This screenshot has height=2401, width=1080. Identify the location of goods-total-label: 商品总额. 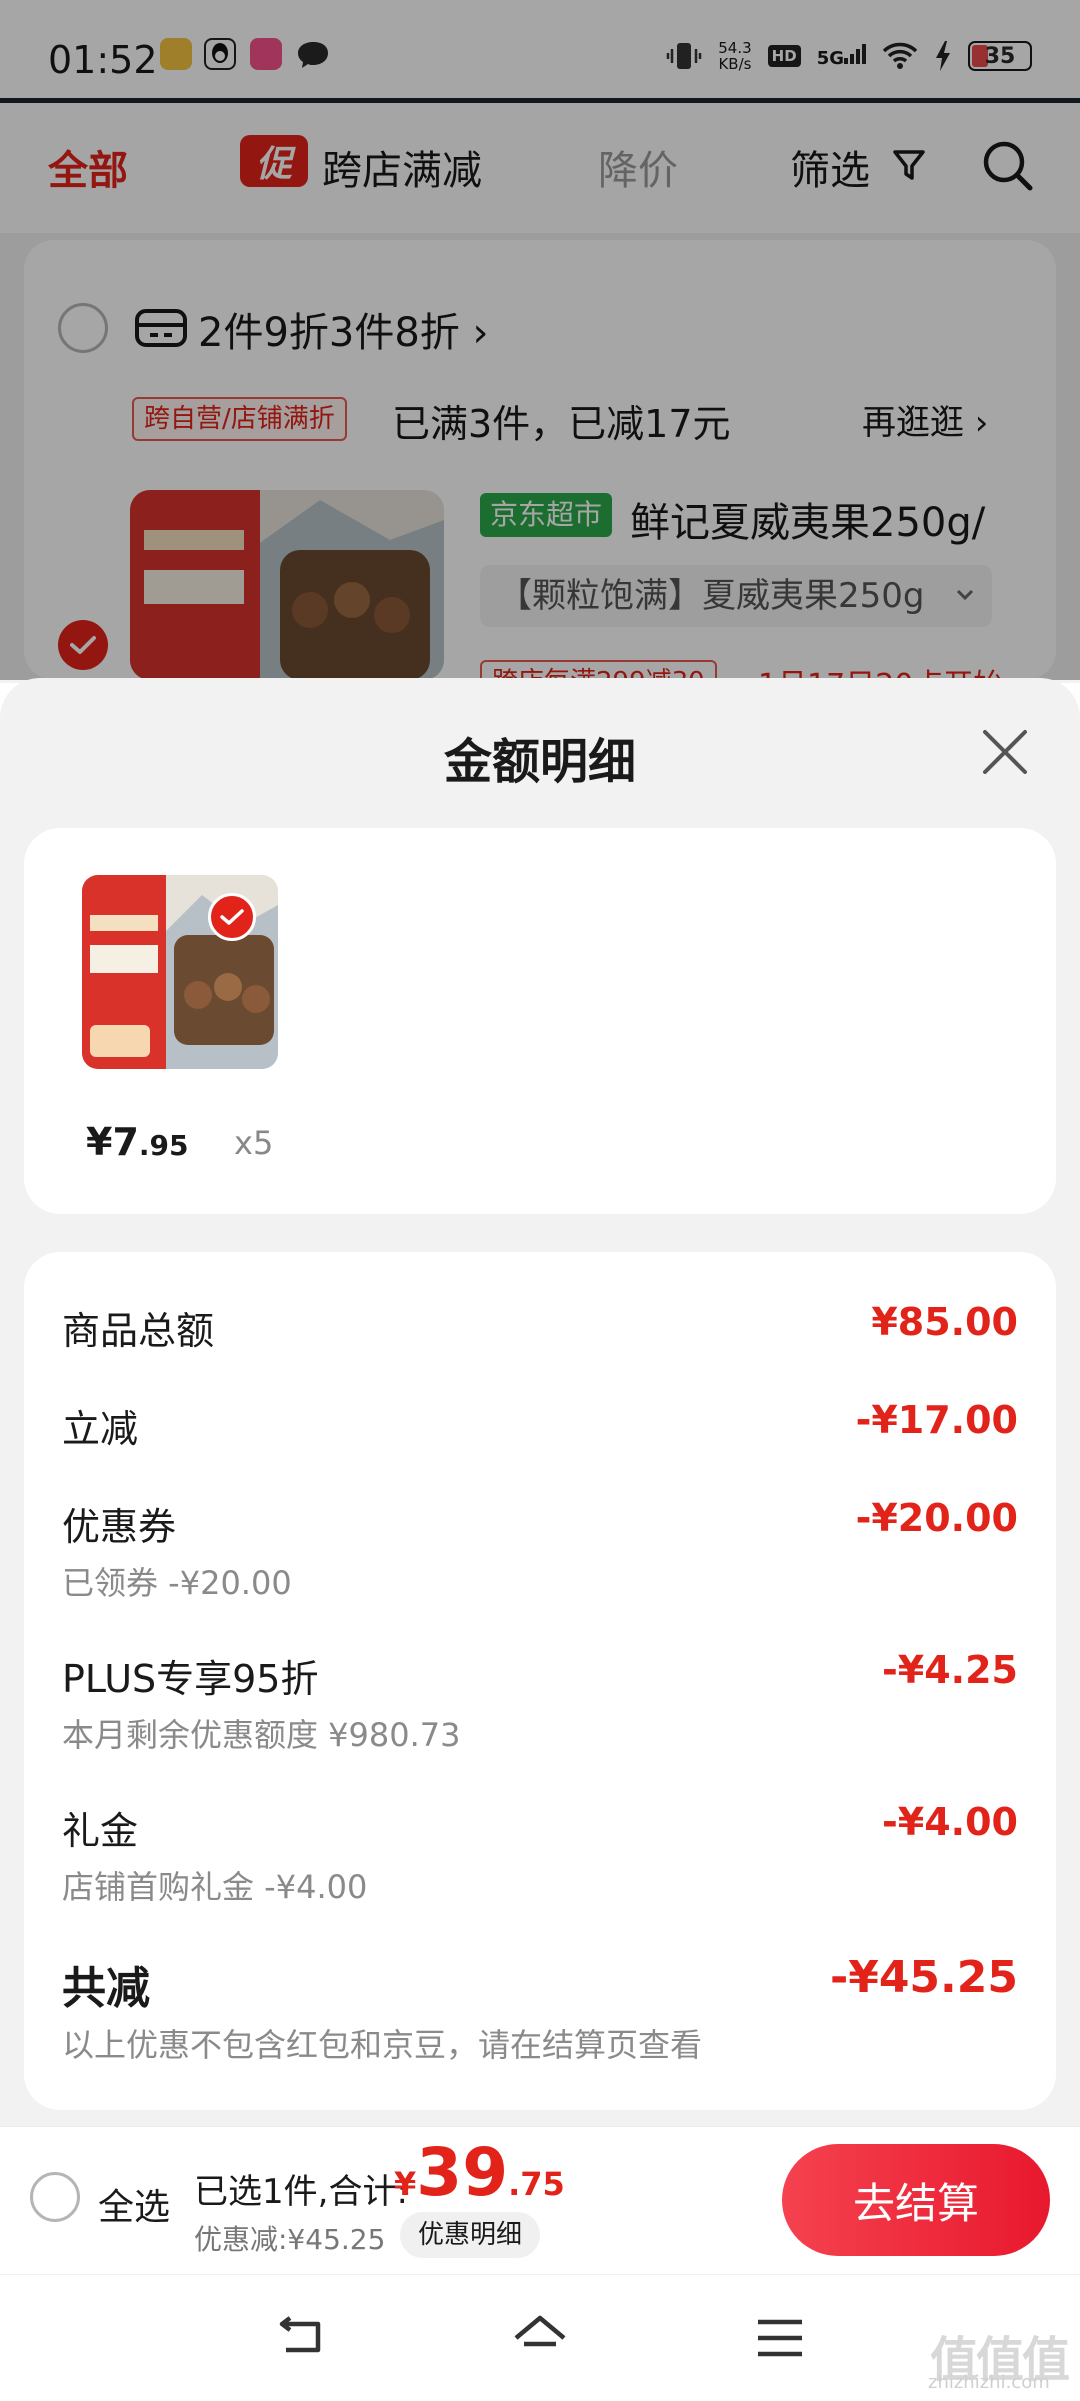
(138, 1331).